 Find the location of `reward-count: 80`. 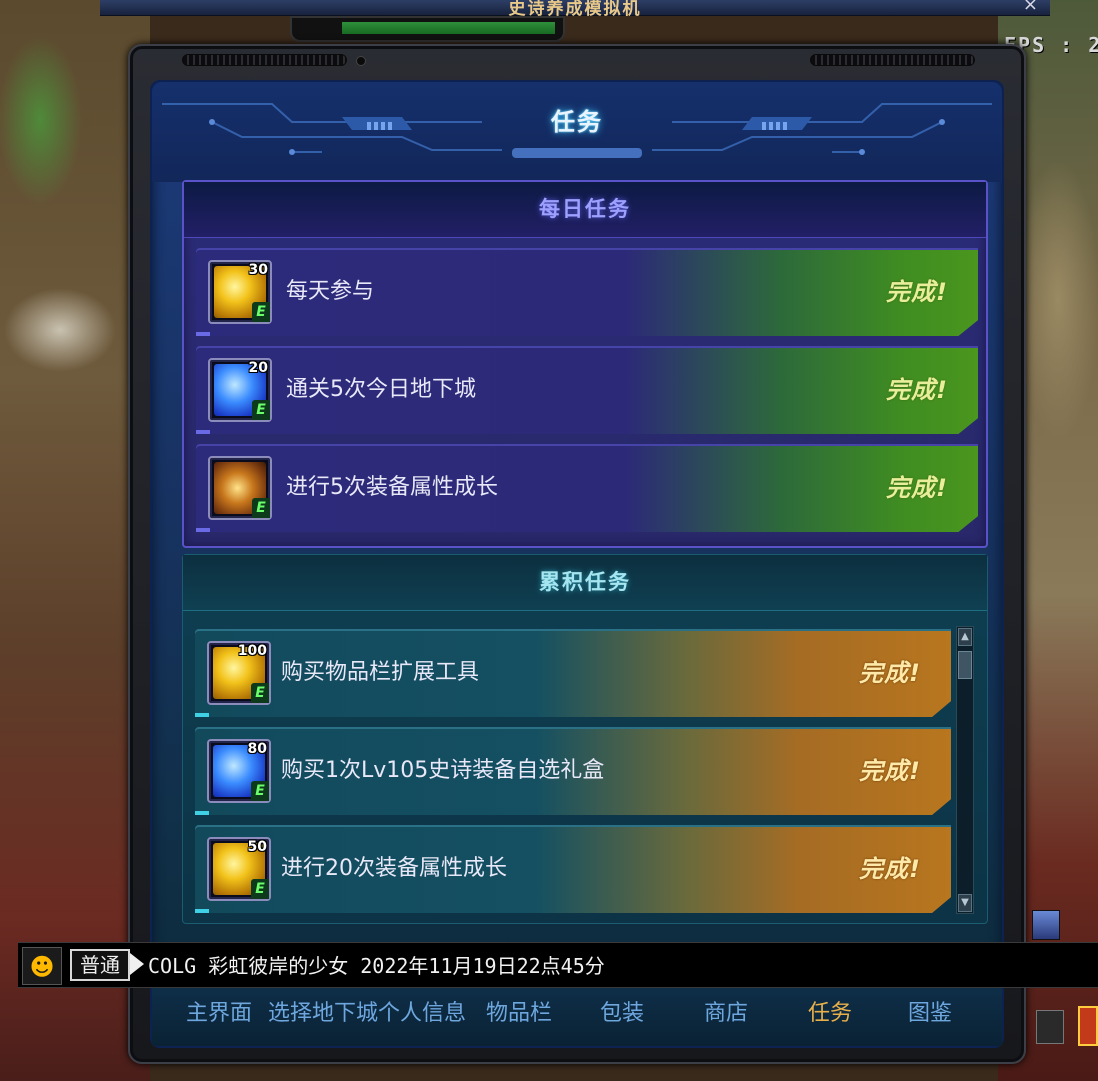

reward-count: 80 is located at coordinates (257, 749).